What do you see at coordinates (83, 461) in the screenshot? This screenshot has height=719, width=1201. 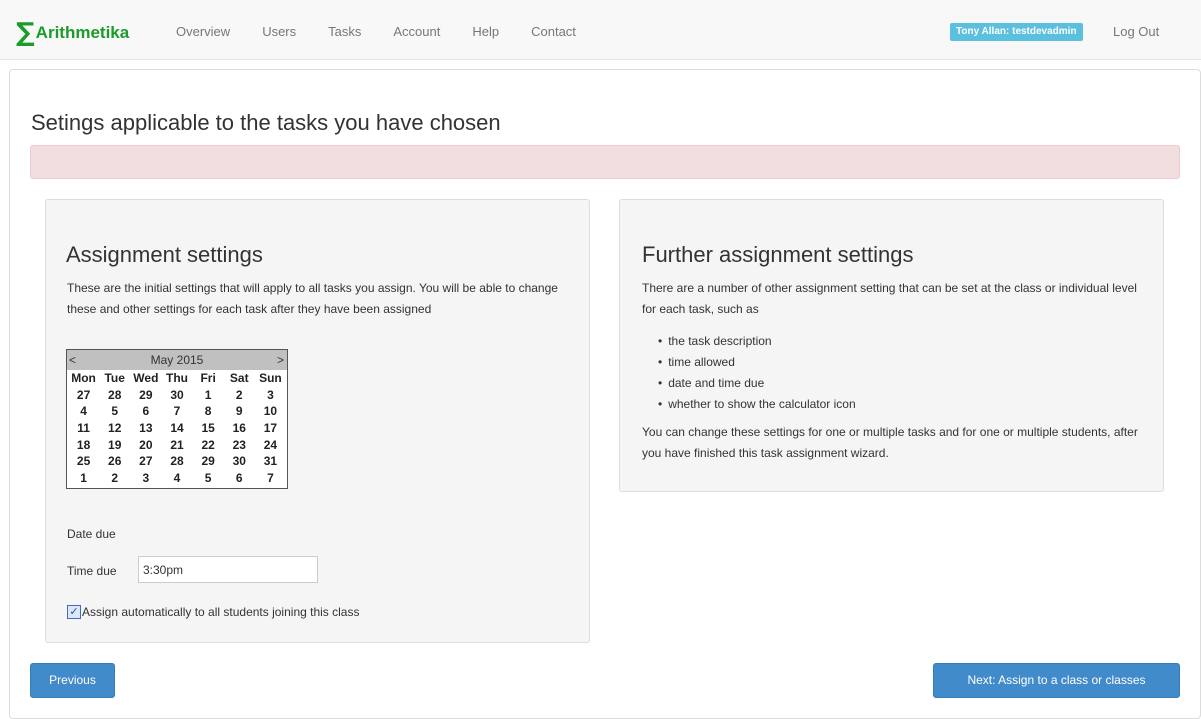 I see `calendar-day: 25` at bounding box center [83, 461].